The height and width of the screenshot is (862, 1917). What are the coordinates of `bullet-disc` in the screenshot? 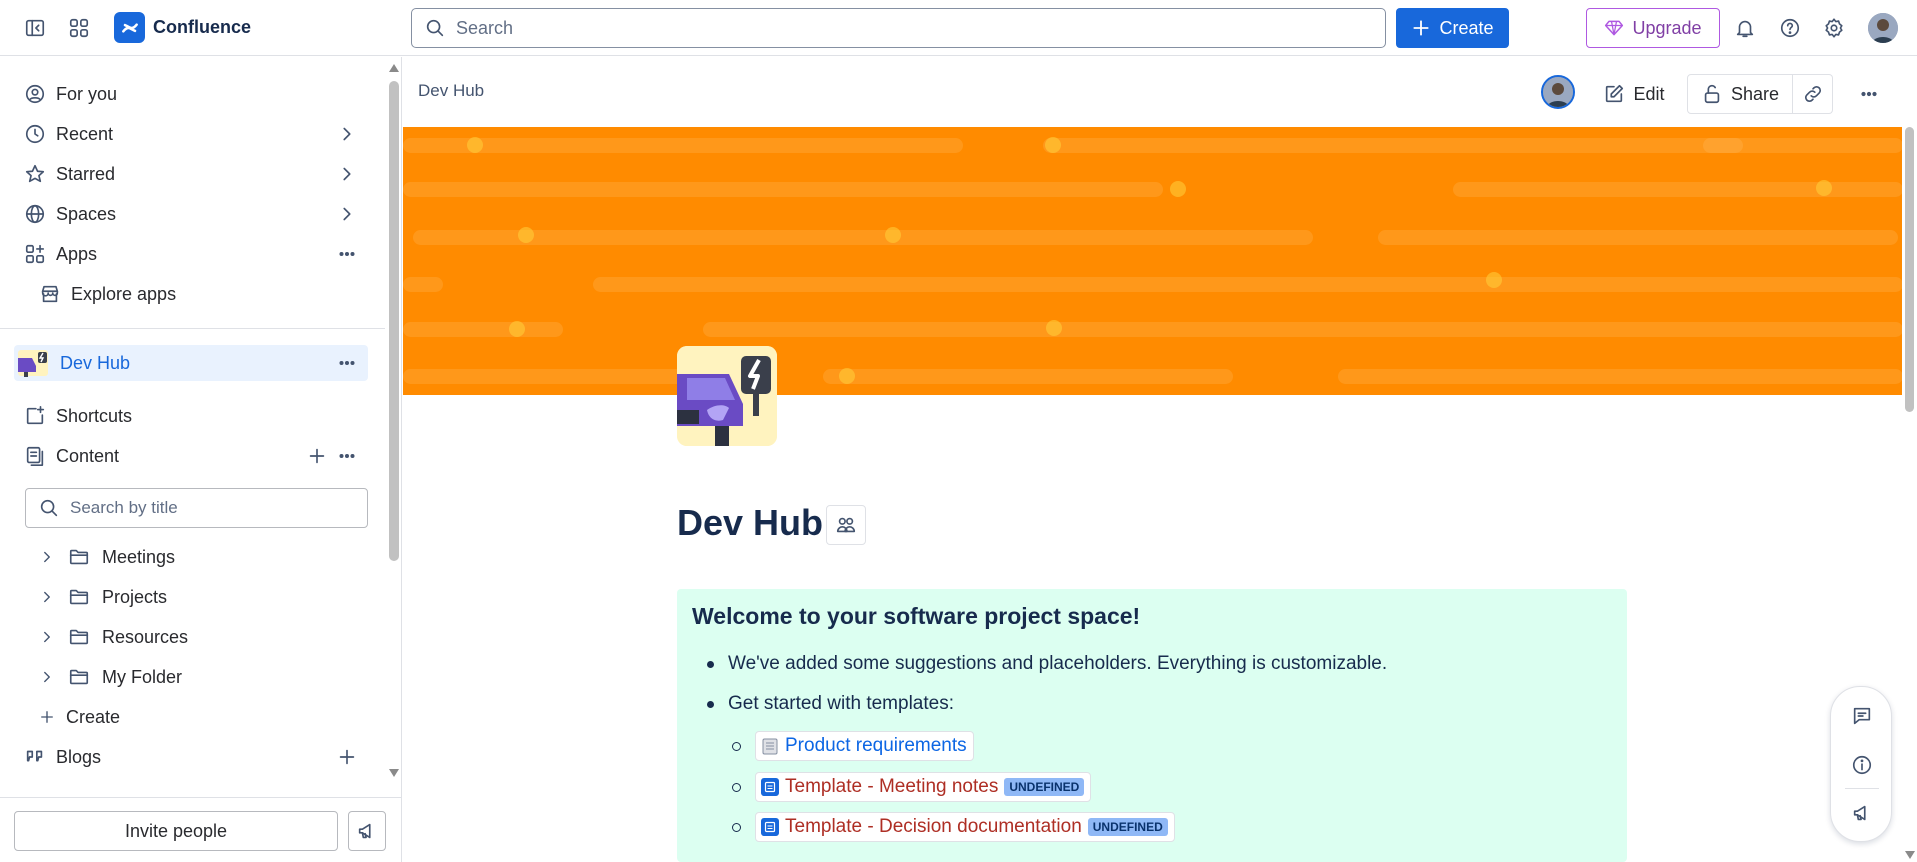 It's located at (710, 664).